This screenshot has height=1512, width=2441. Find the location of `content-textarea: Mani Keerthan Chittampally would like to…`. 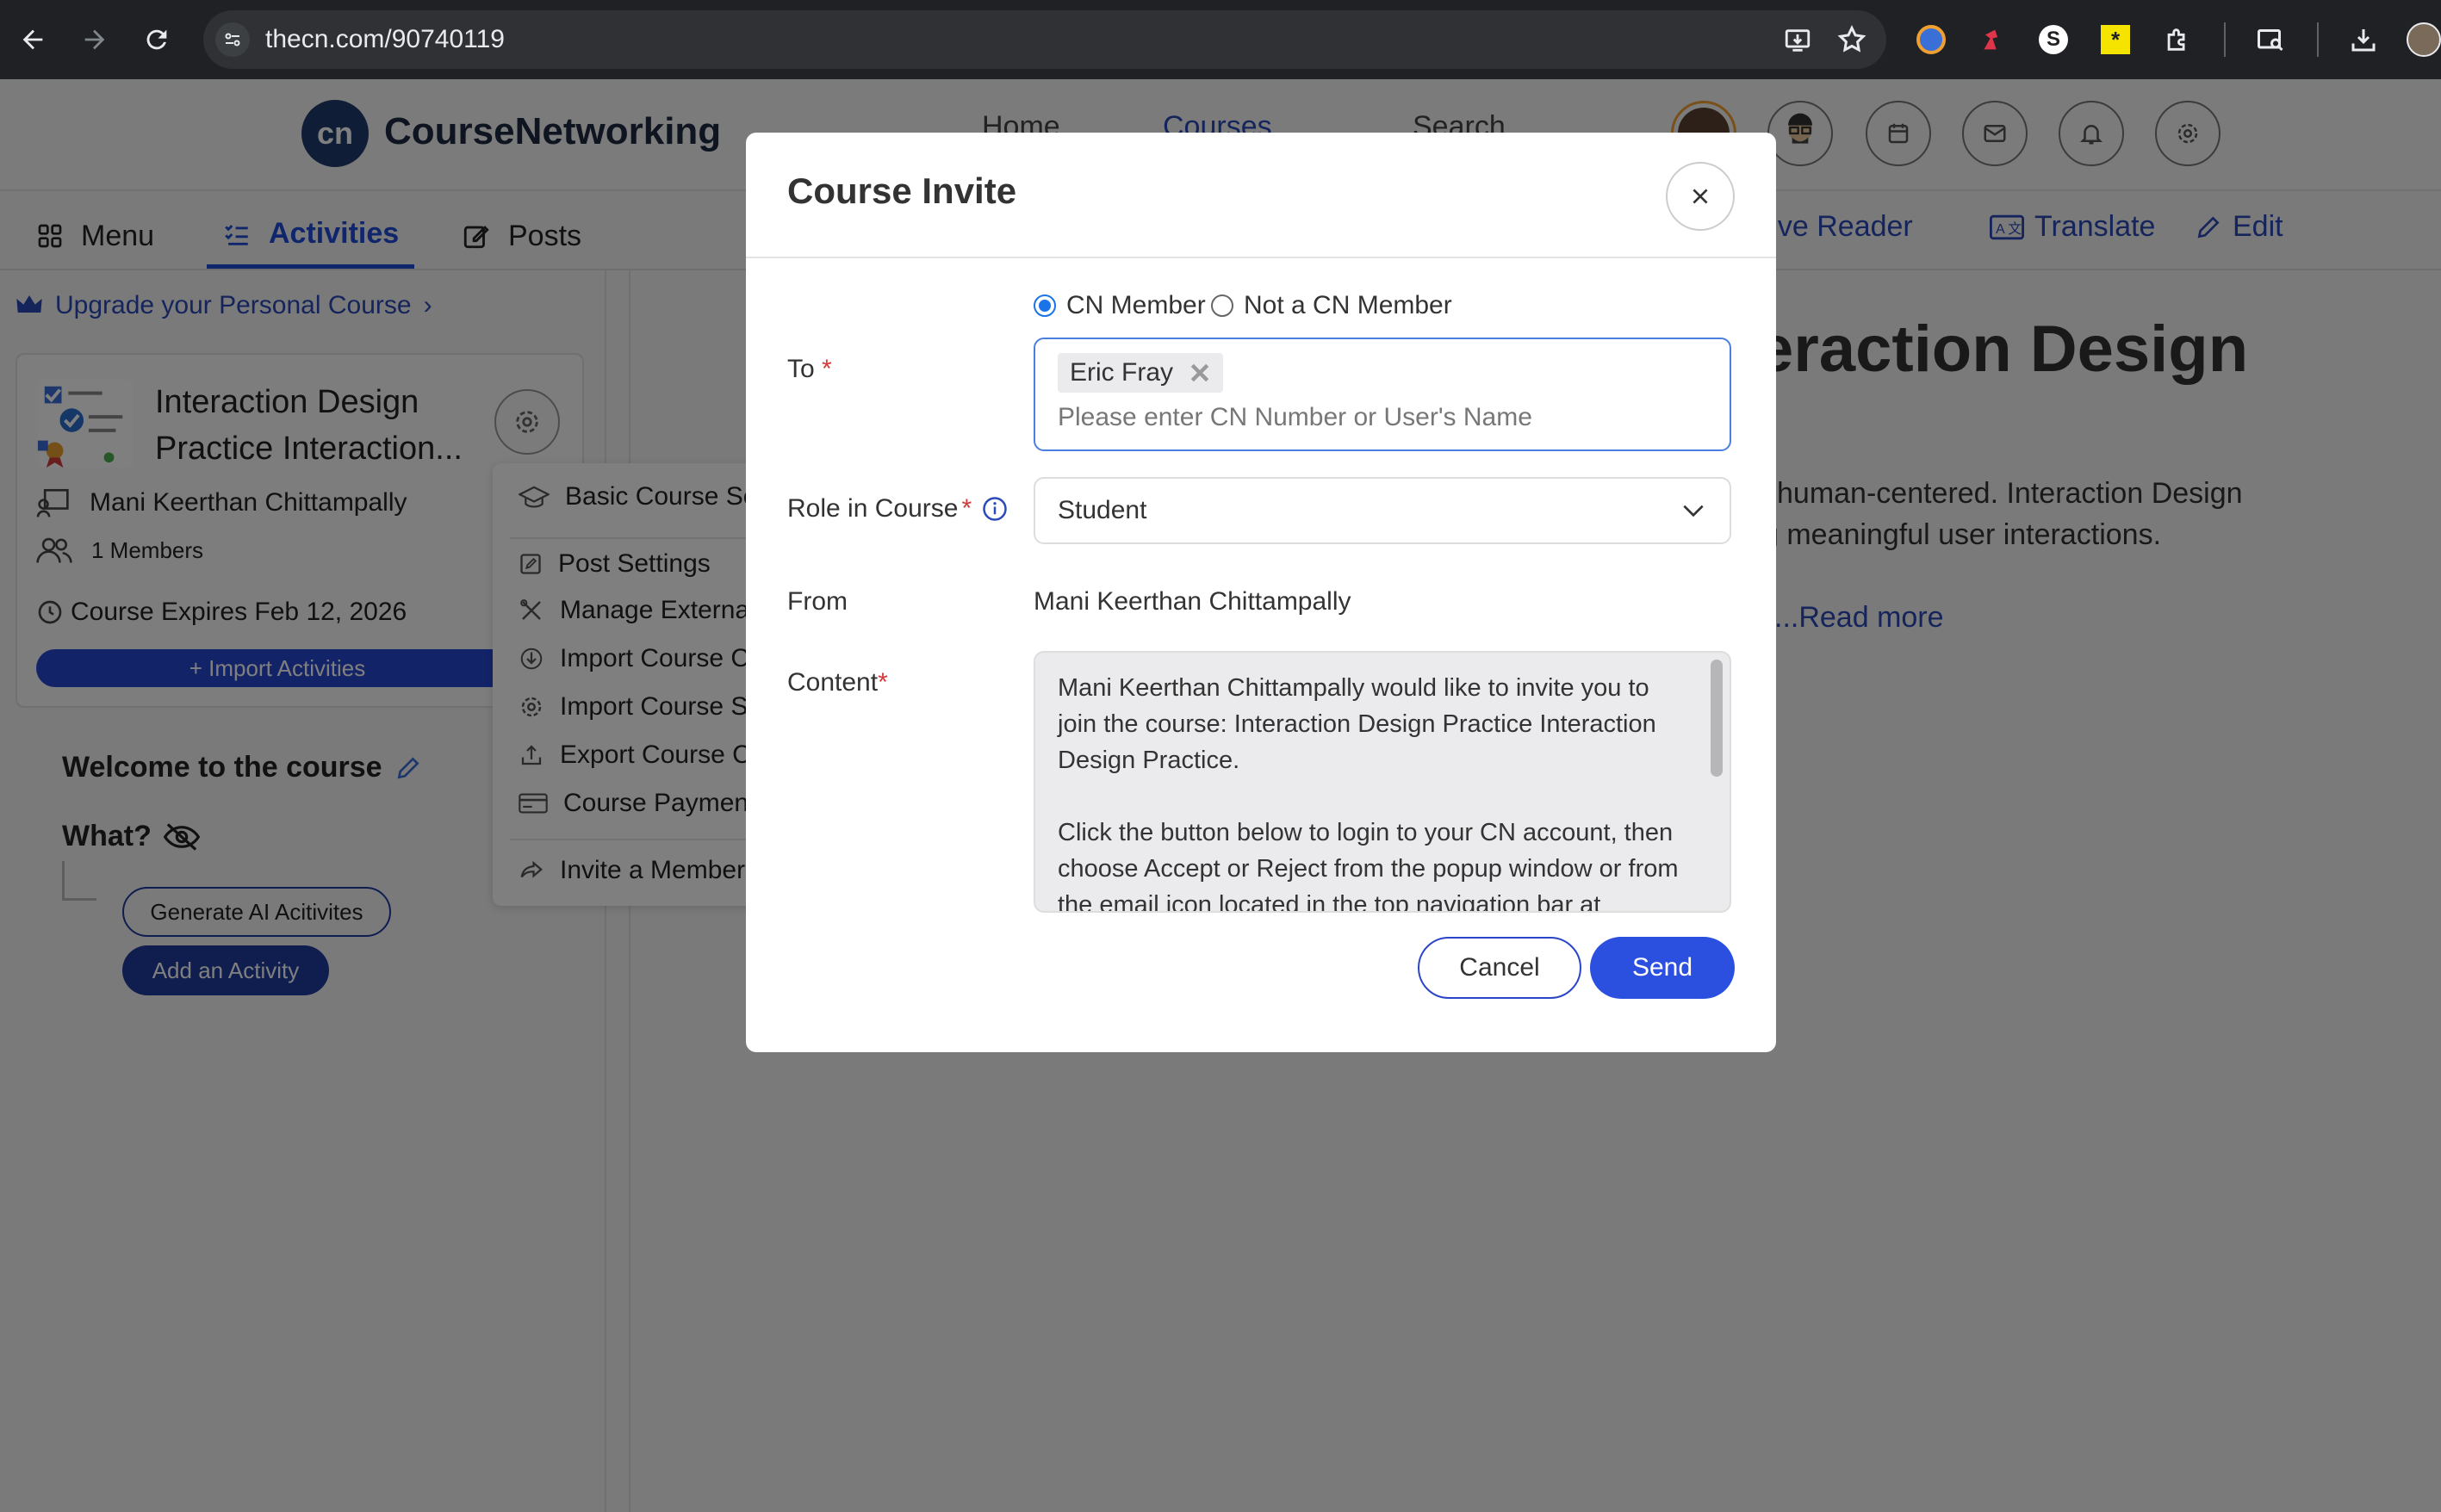

content-textarea: Mani Keerthan Chittampally would like to… is located at coordinates (1383, 782).